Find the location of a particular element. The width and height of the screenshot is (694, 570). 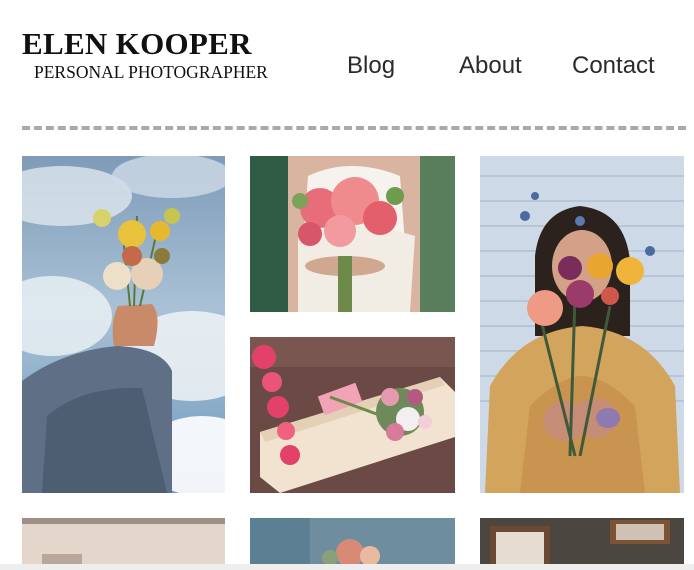

gallery-photo-interior is located at coordinates (123, 541).